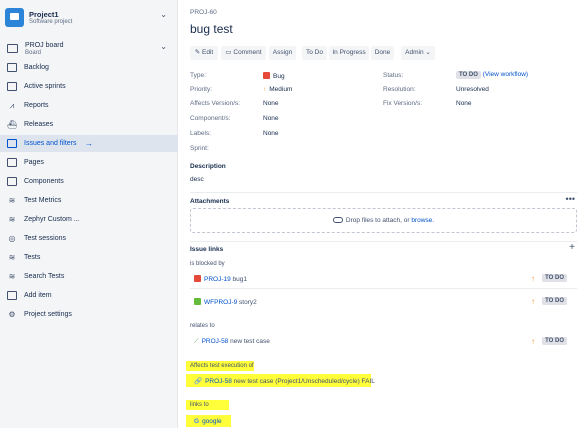  What do you see at coordinates (12, 162) in the screenshot?
I see `page-icon` at bounding box center [12, 162].